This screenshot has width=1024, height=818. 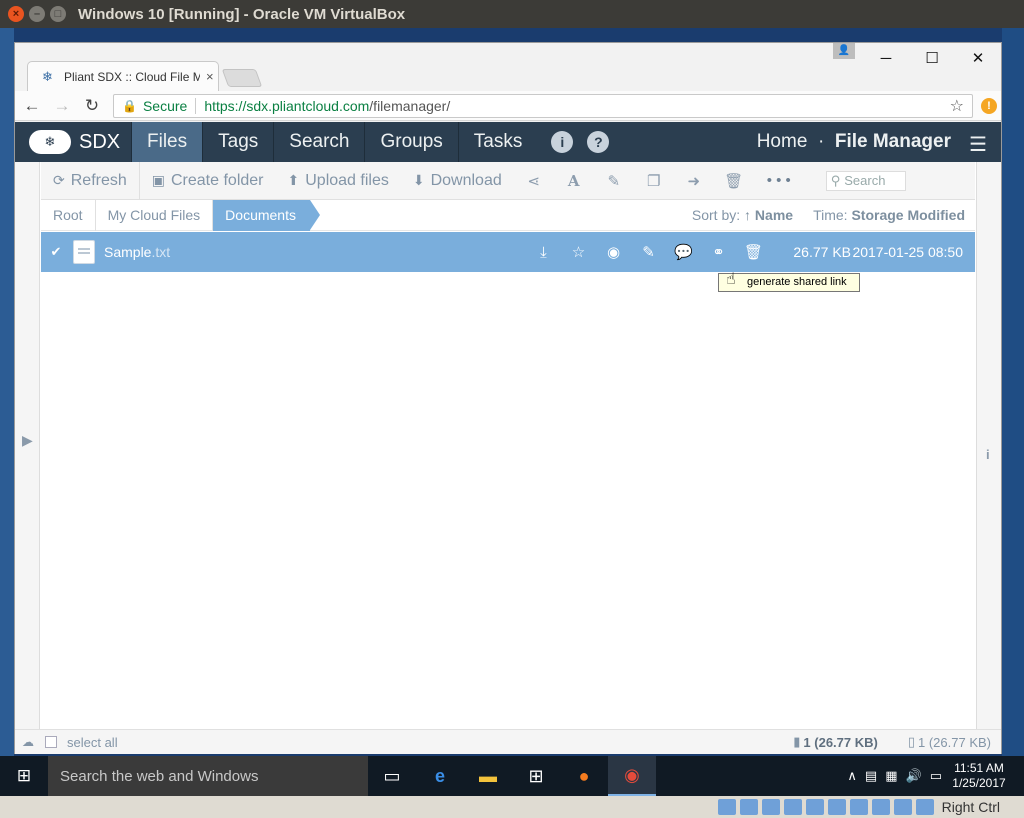 What do you see at coordinates (543, 252) in the screenshot?
I see `row-download-icon: ⤓` at bounding box center [543, 252].